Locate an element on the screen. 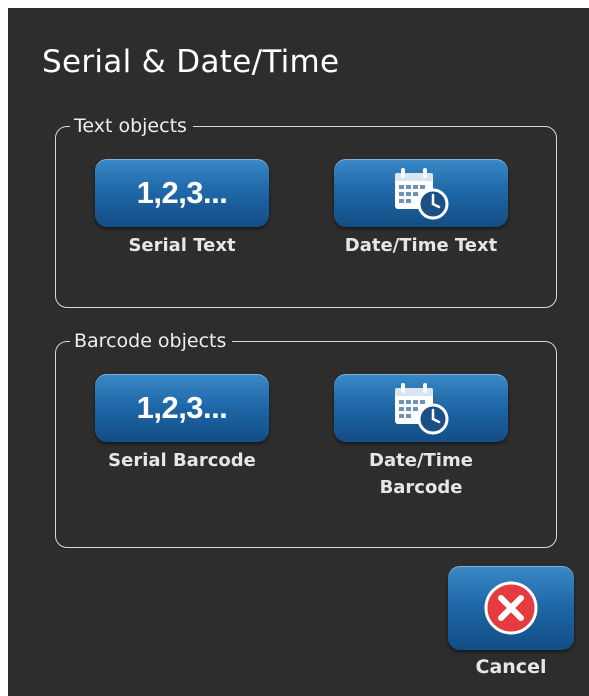 This screenshot has height=696, width=589. datetime-text-label: Date/Time Text is located at coordinates (421, 245).